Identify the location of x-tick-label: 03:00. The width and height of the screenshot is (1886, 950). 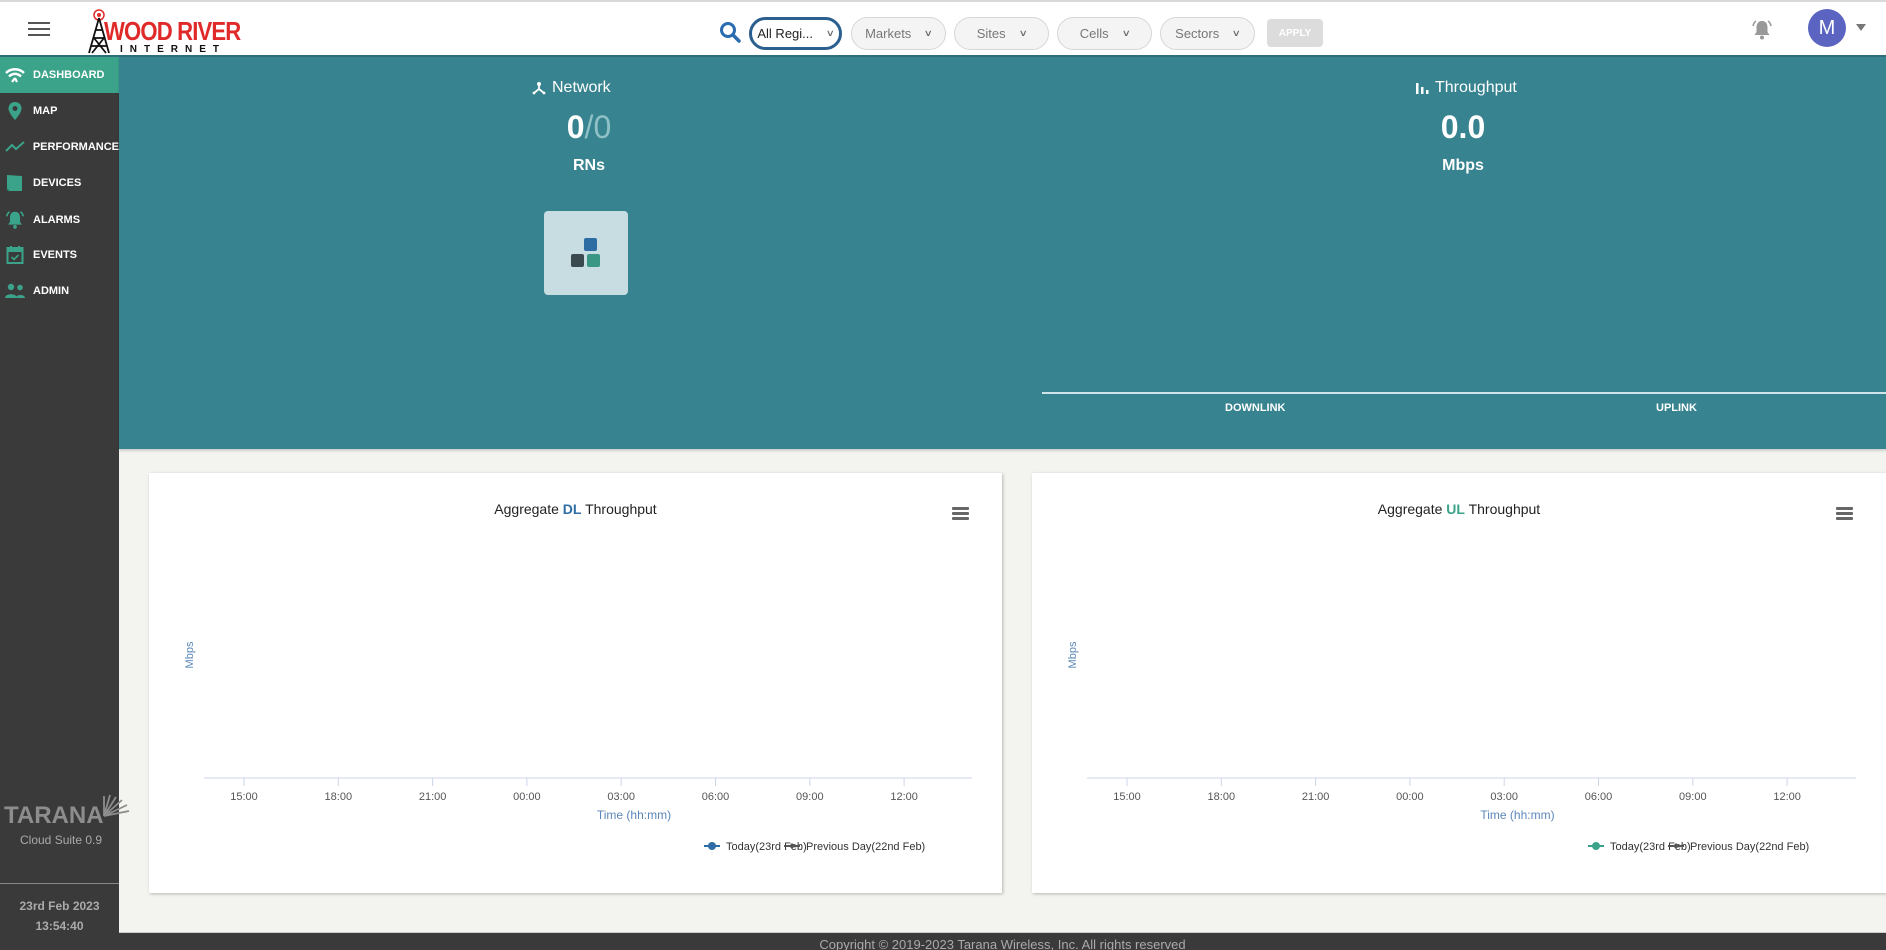
(621, 797).